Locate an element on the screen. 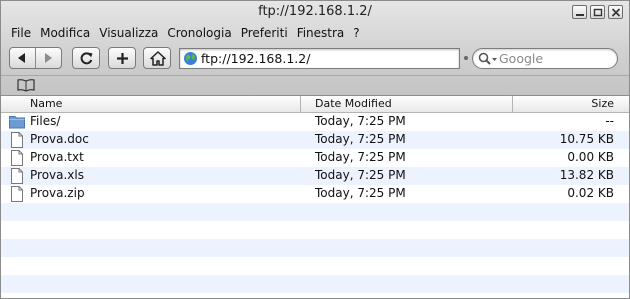 This screenshot has height=299, width=630. close-icon is located at coordinates (616, 12).